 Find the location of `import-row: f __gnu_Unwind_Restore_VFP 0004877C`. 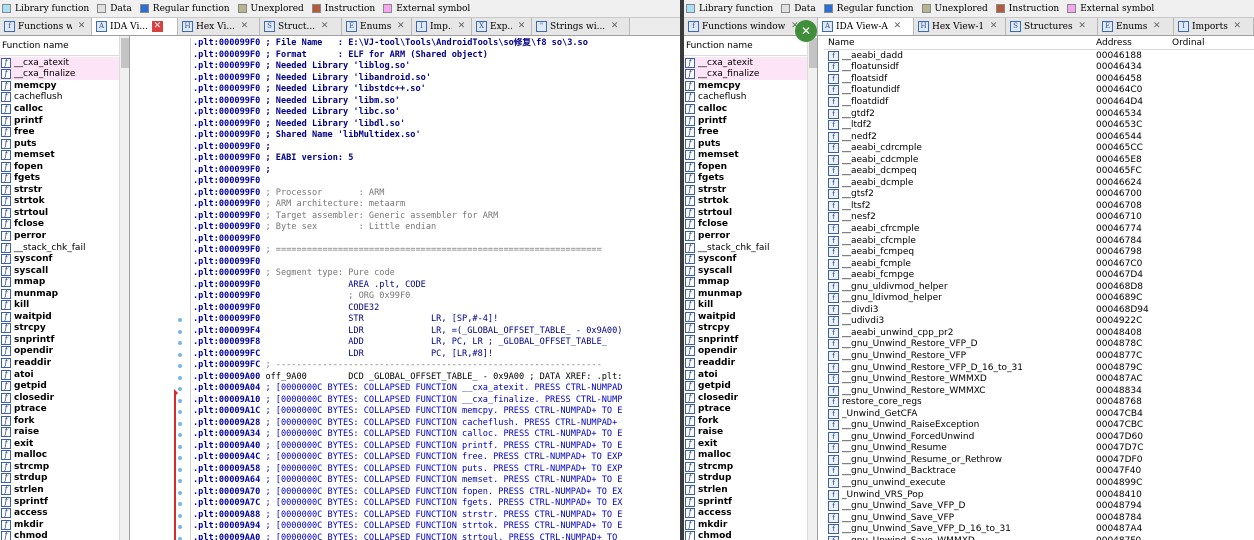

import-row: f __gnu_Unwind_Restore_VFP 0004877C is located at coordinates (1039, 356).